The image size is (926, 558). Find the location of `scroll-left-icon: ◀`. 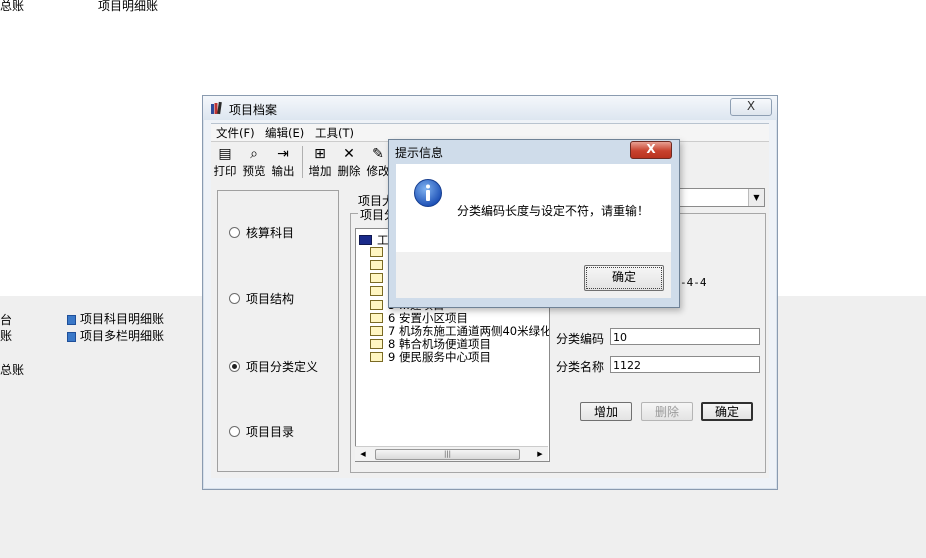

scroll-left-icon: ◀ is located at coordinates (363, 454).